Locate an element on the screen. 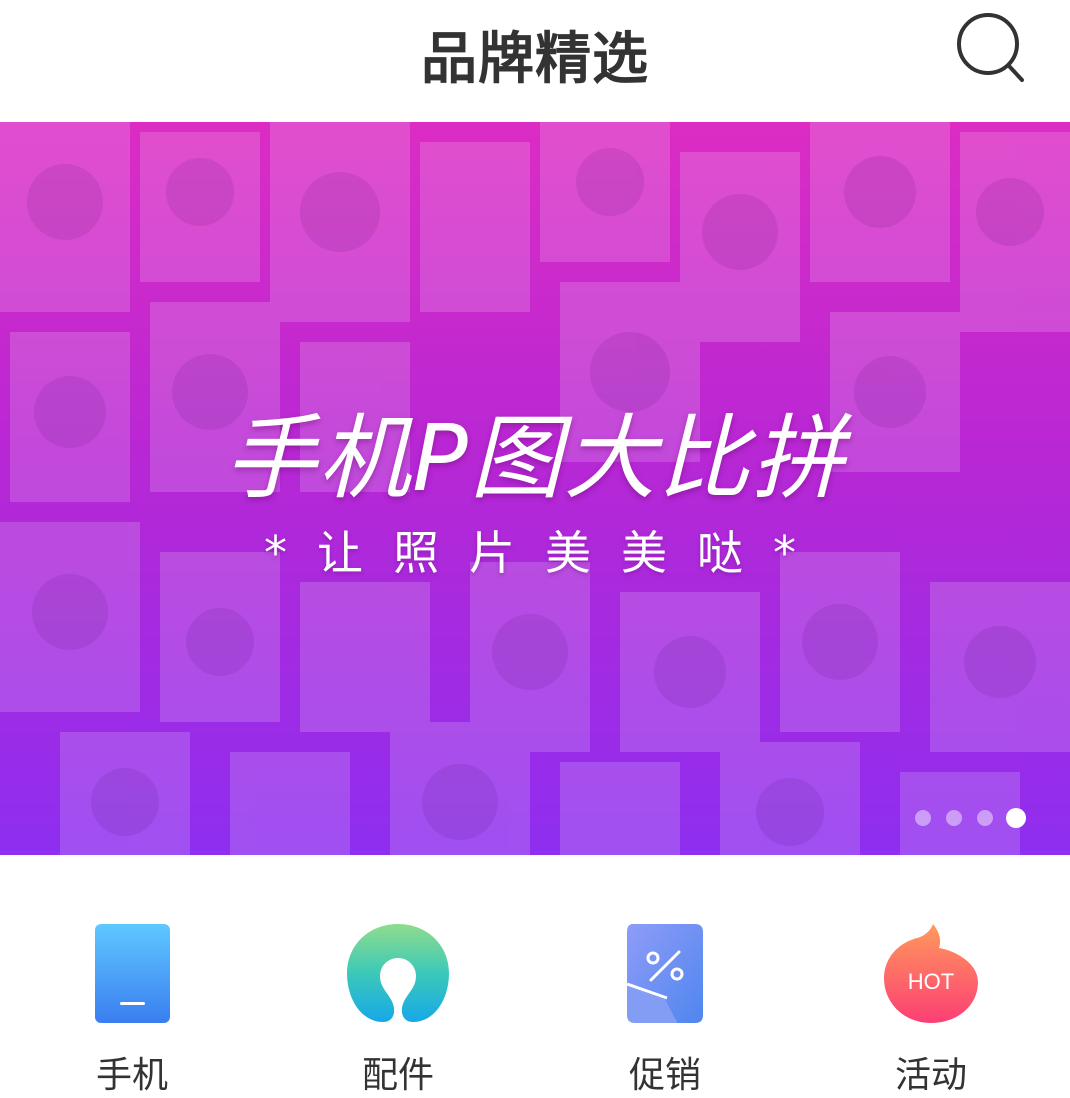 The width and height of the screenshot is (1070, 1098). category-label: 手机 is located at coordinates (131, 1075).